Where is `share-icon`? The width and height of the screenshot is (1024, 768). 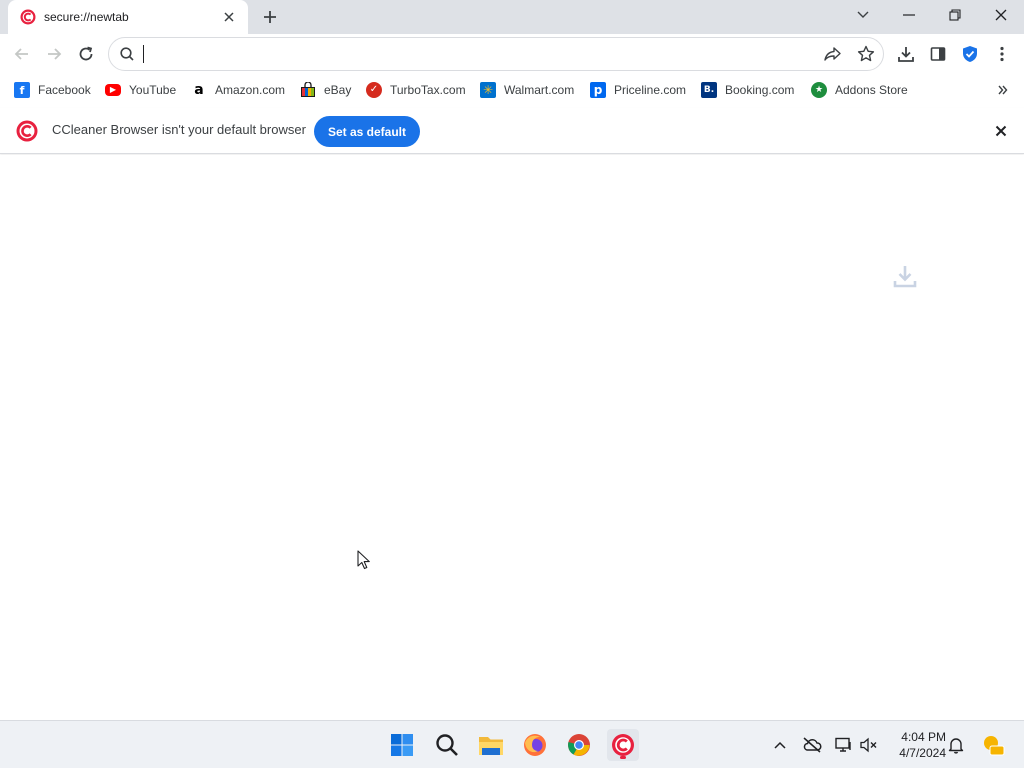
share-icon is located at coordinates (833, 54).